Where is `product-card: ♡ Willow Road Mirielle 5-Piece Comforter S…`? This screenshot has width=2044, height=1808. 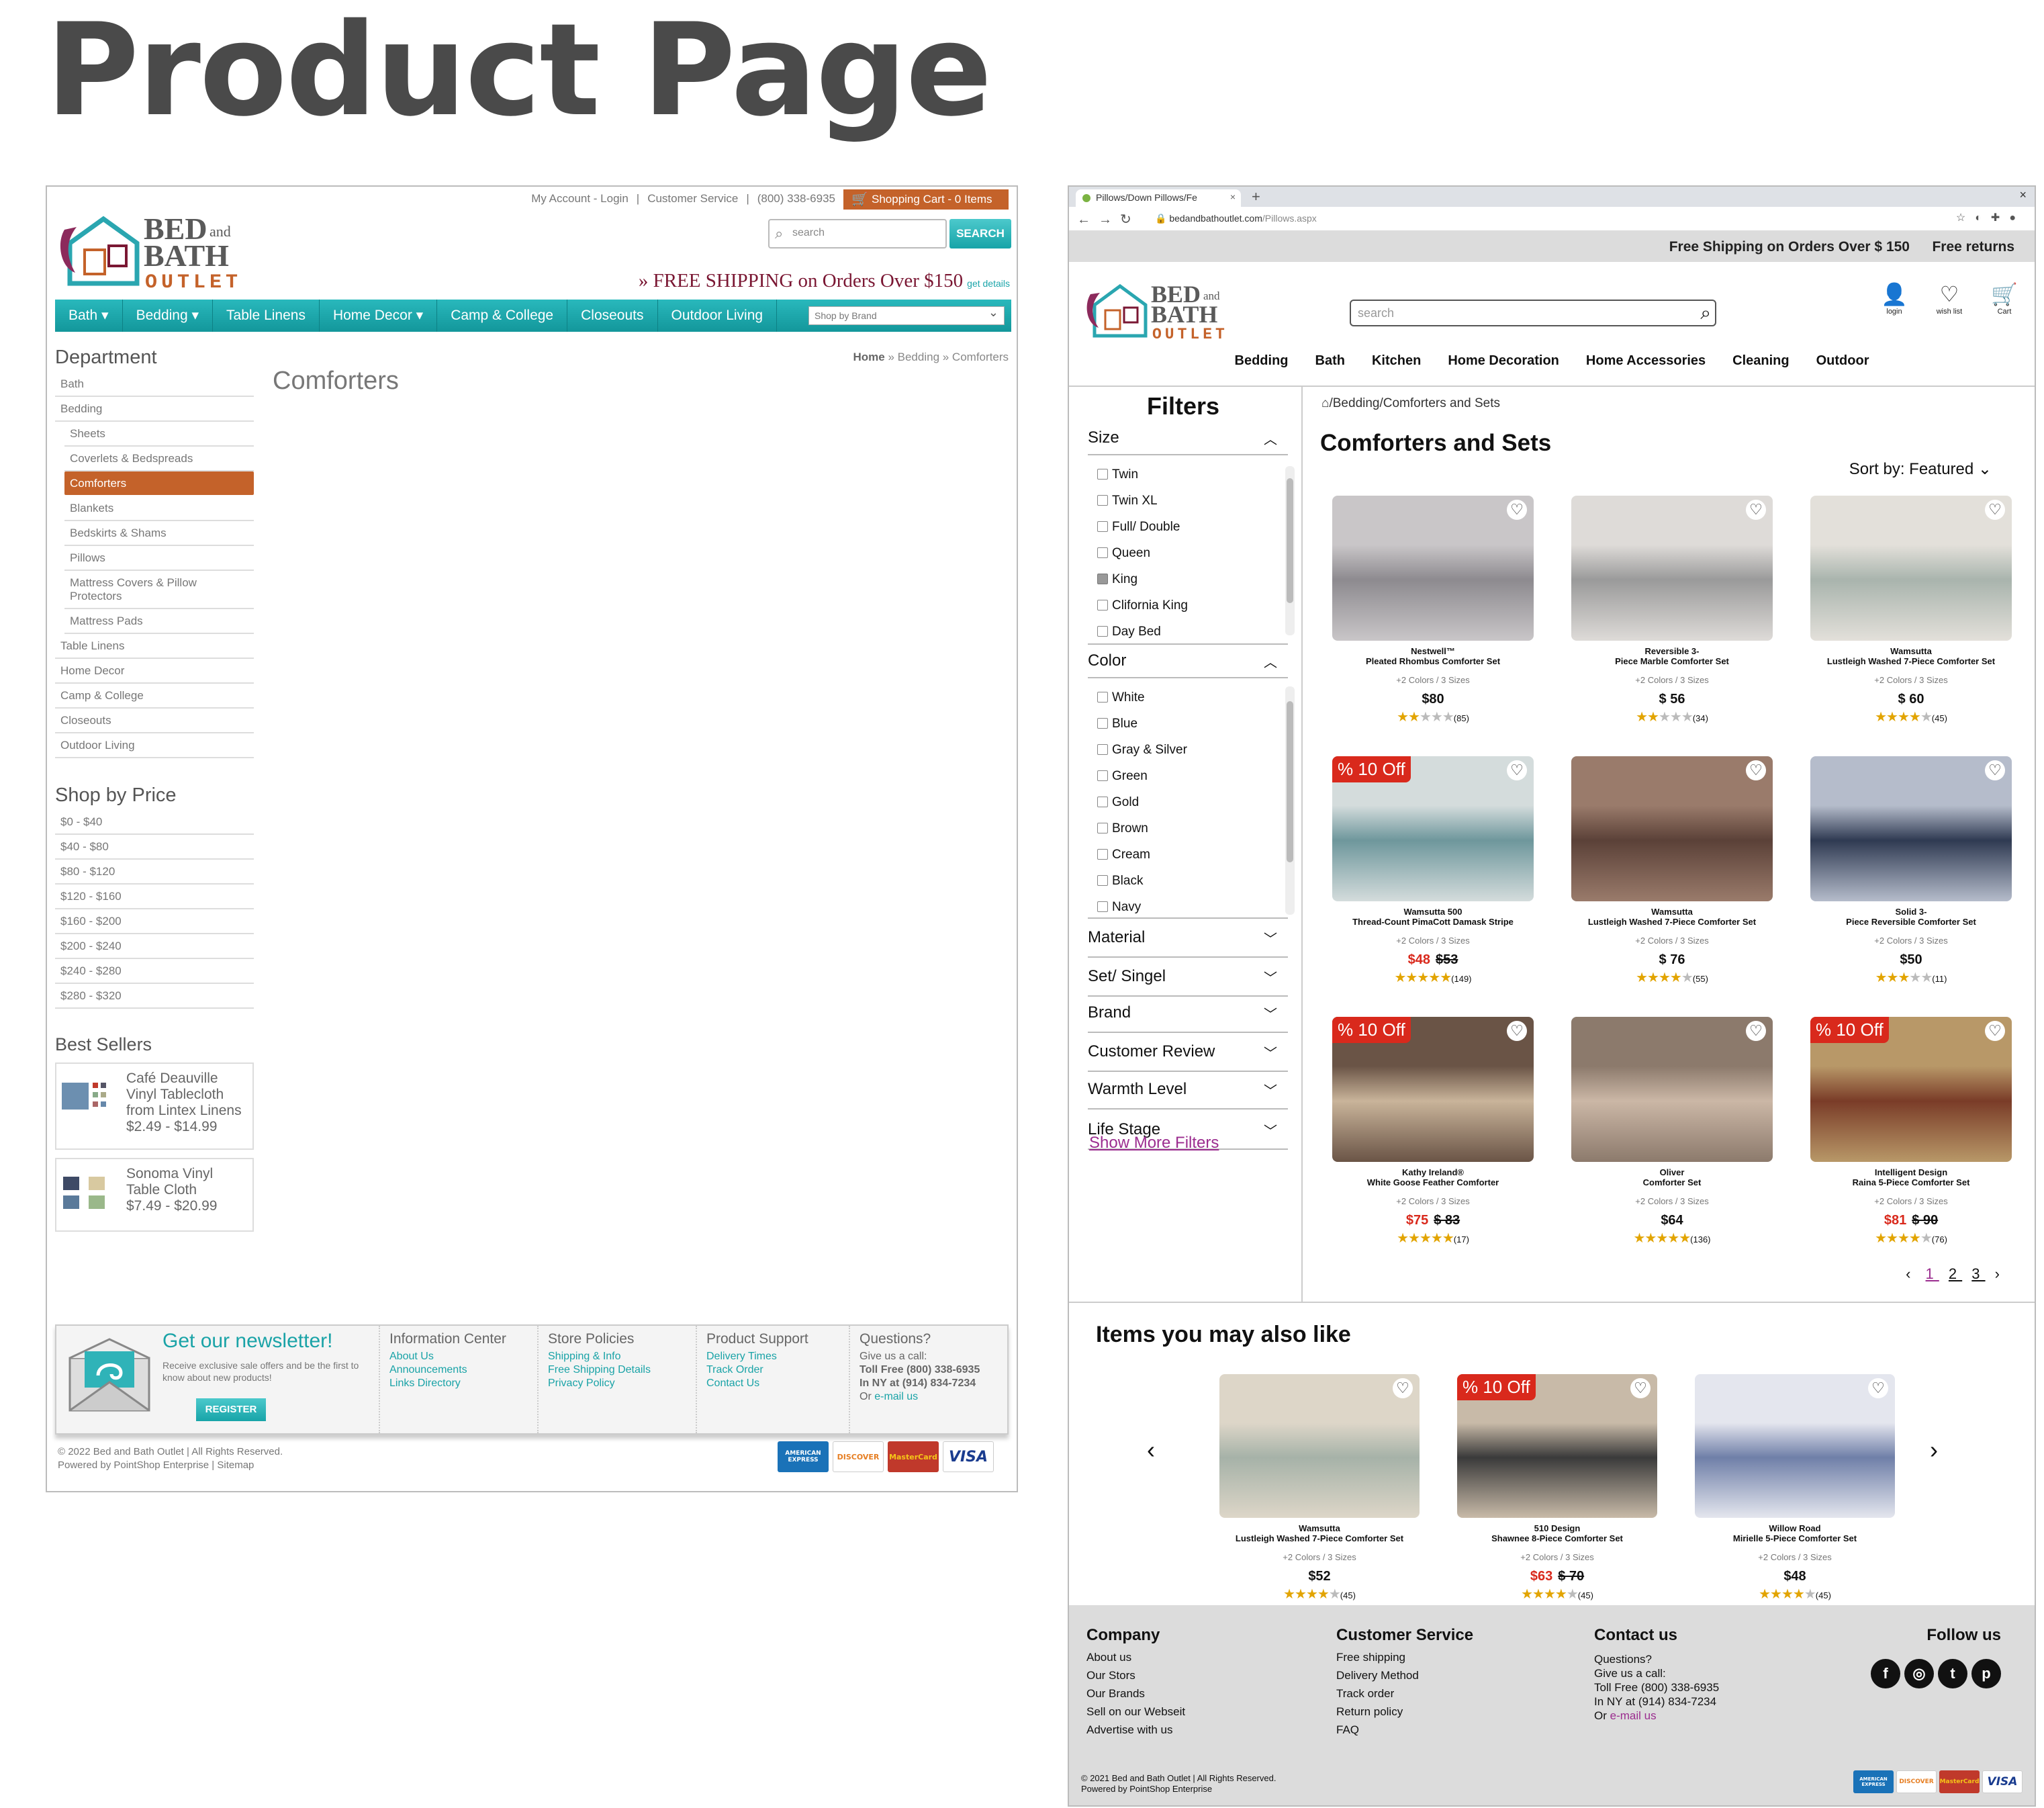 product-card: ♡ Willow Road Mirielle 5-Piece Comforter S… is located at coordinates (1795, 1488).